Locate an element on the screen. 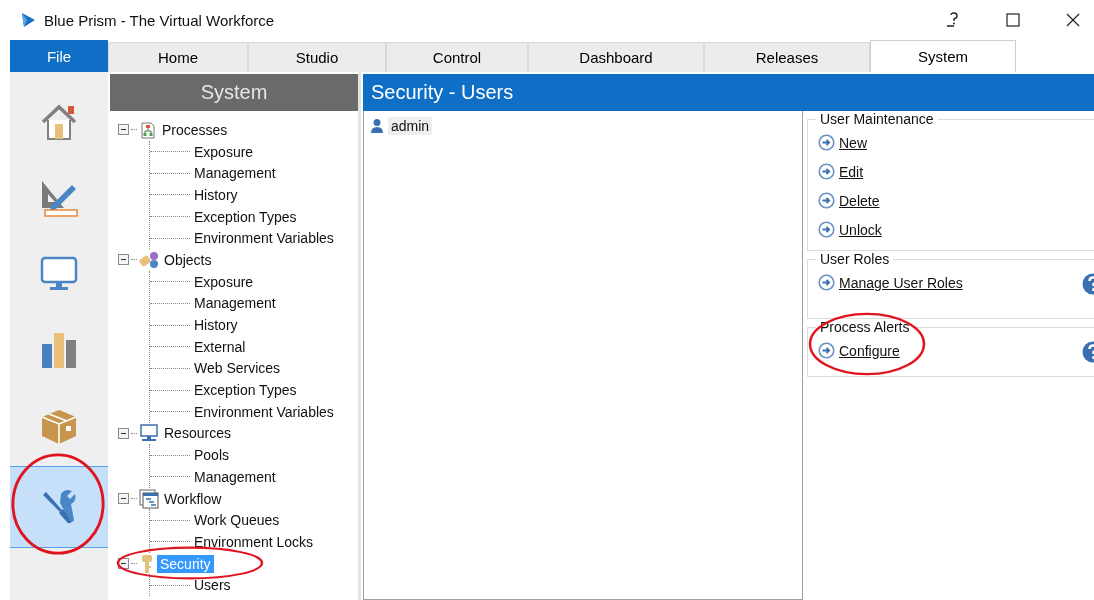  flowchart-icon is located at coordinates (148, 129).